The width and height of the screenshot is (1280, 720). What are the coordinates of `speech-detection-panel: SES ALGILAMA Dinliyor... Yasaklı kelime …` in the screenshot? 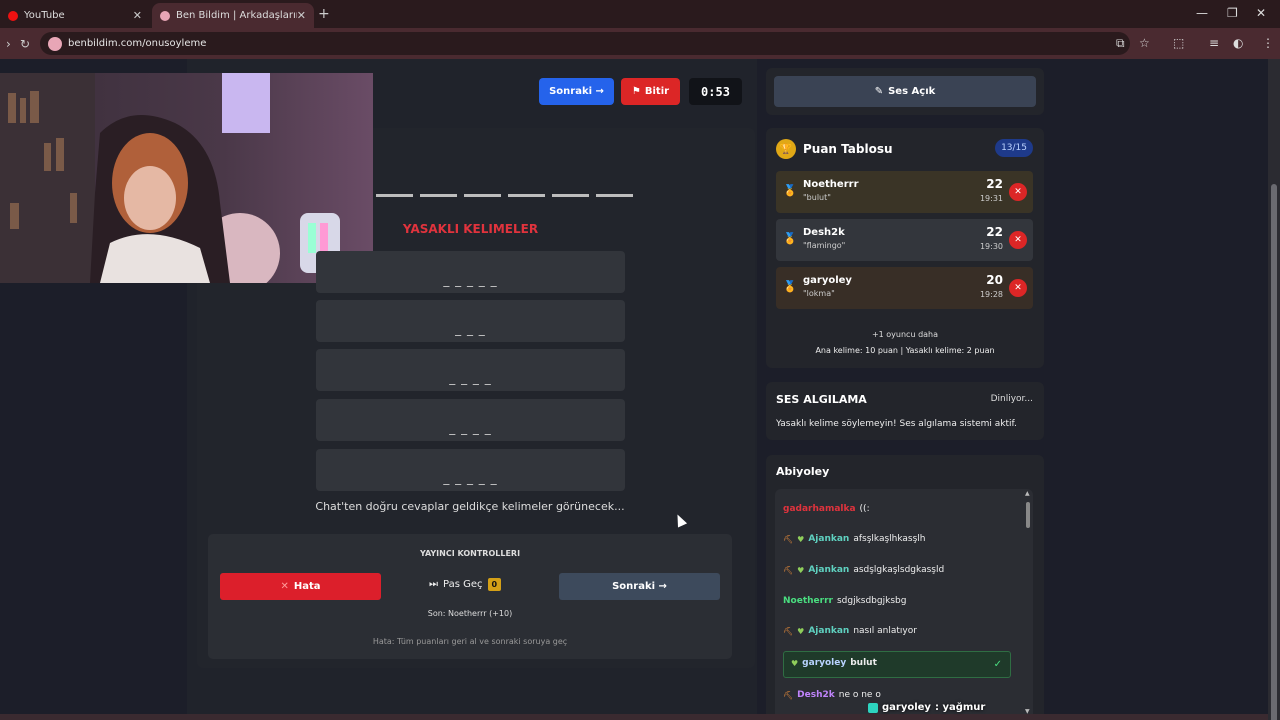 It's located at (905, 411).